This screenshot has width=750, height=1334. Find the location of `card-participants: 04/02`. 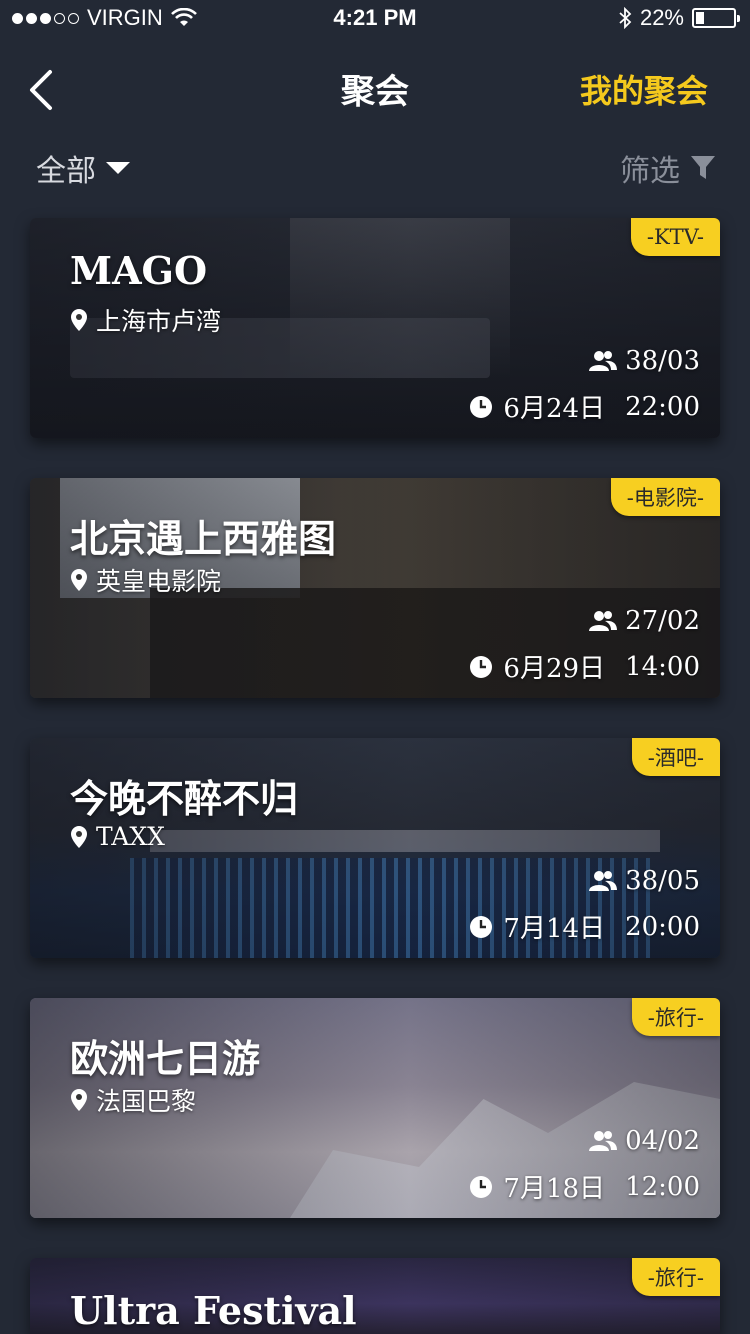

card-participants: 04/02 is located at coordinates (644, 1141).